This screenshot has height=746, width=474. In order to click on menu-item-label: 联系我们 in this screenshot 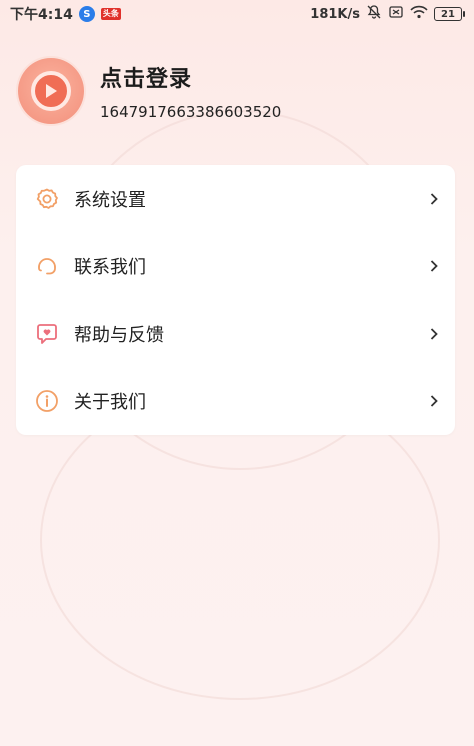, I will do `click(110, 268)`.